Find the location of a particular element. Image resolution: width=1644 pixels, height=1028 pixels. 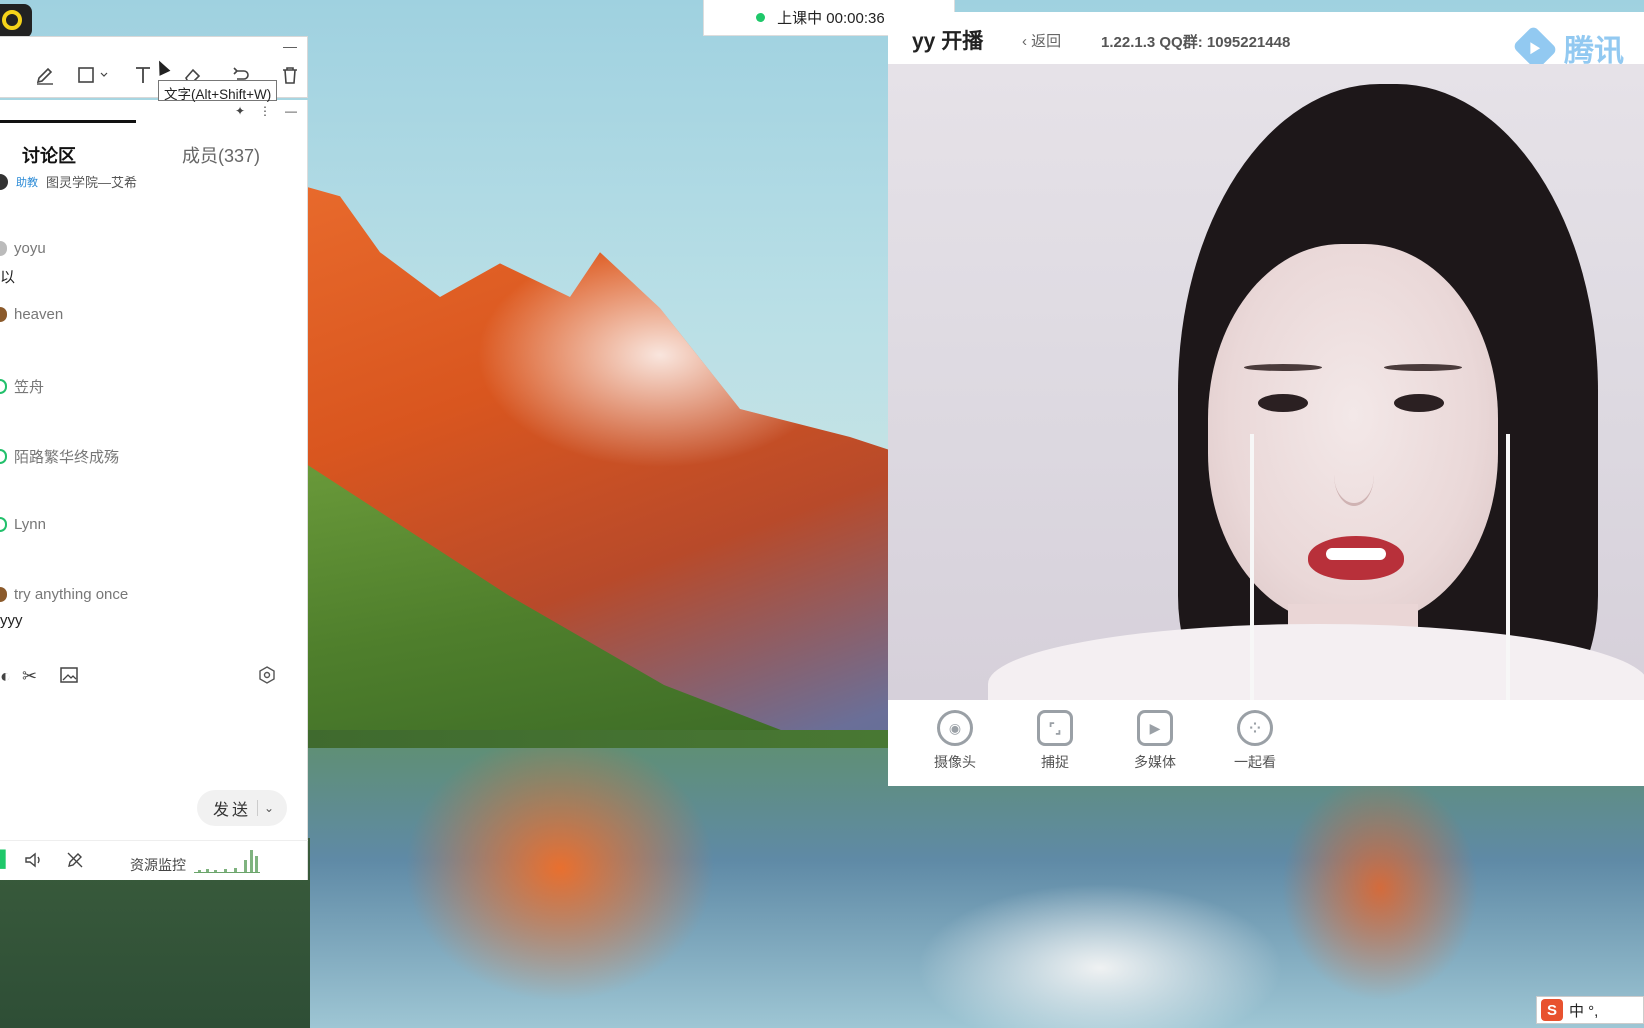

message-text: 以 is located at coordinates (8, 277).